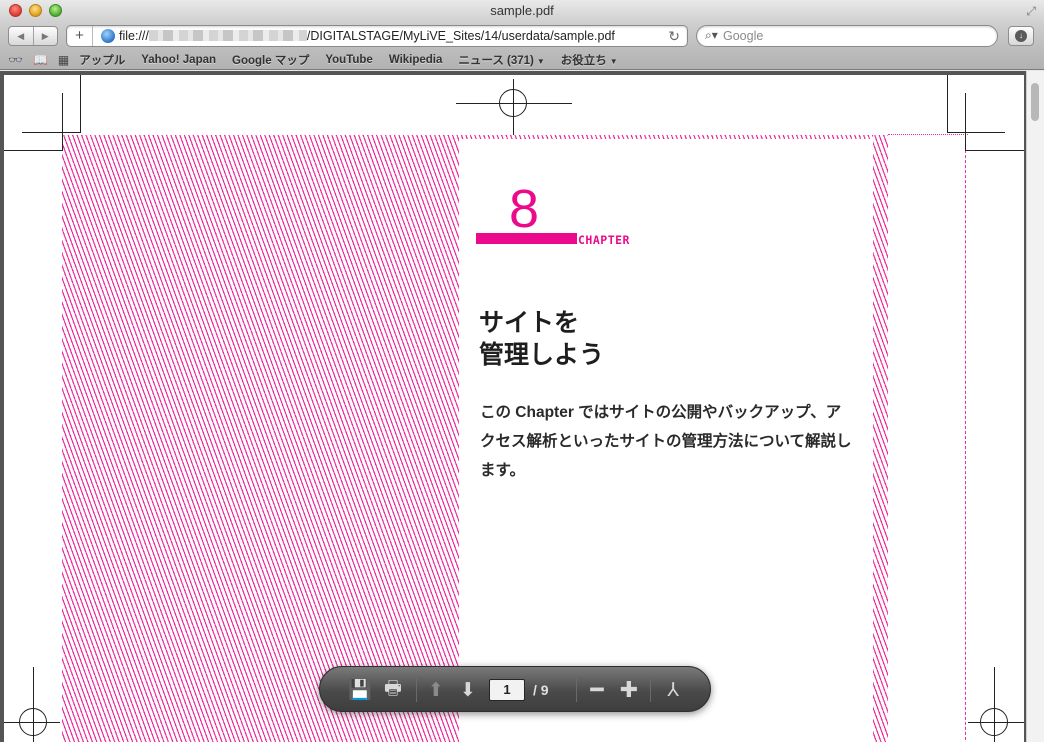 Image resolution: width=1044 pixels, height=742 pixels. What do you see at coordinates (348, 60) in the screenshot?
I see `bookmark-youtube: YouTube` at bounding box center [348, 60].